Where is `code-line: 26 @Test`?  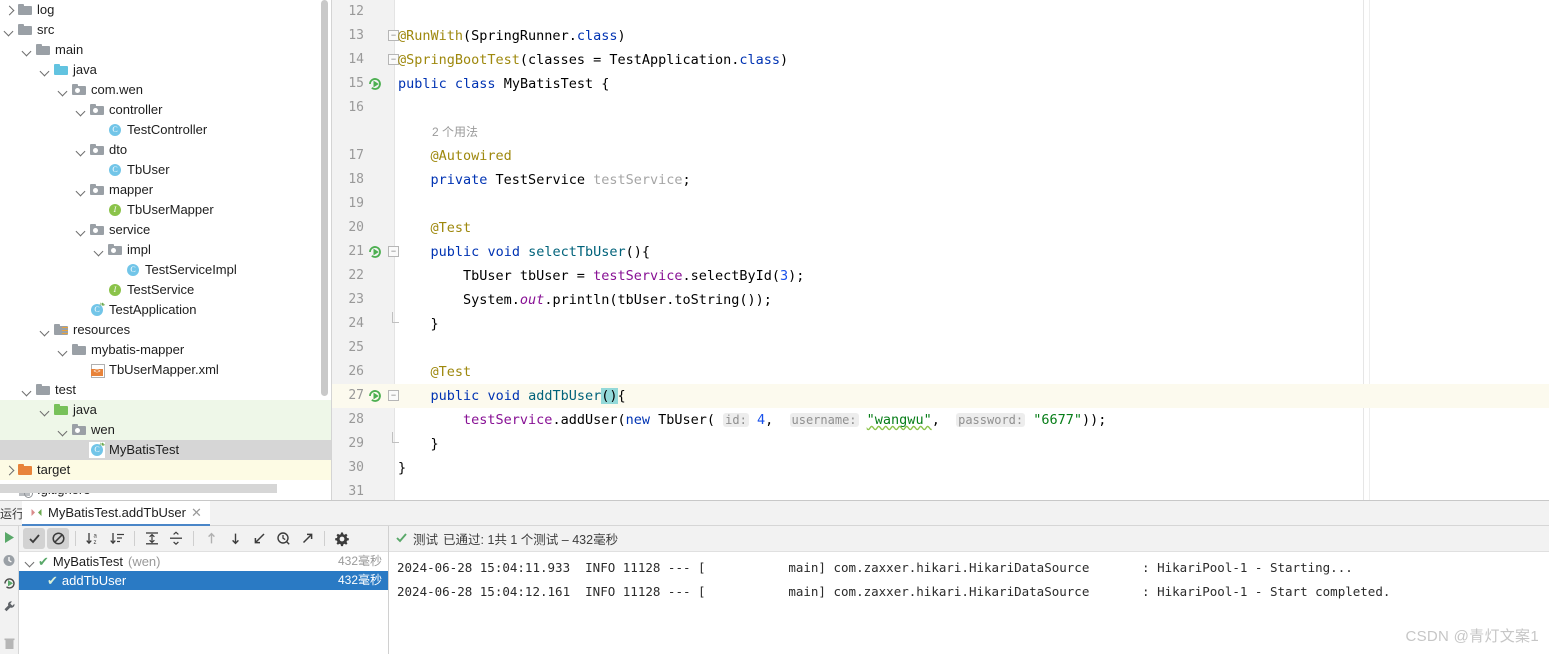
code-line: 26 @Test is located at coordinates (940, 372).